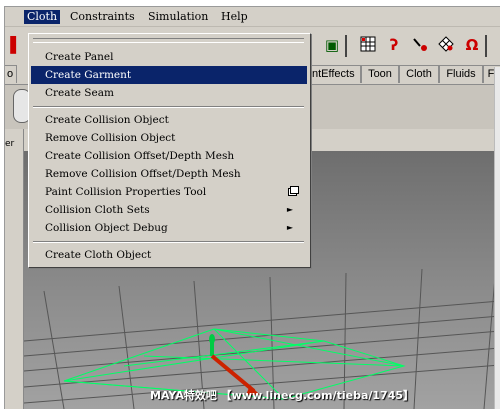  Describe the element at coordinates (169, 192) in the screenshot. I see `menu-item-paint-collision-properties-tool: Paint Collision Properties Tool` at that location.